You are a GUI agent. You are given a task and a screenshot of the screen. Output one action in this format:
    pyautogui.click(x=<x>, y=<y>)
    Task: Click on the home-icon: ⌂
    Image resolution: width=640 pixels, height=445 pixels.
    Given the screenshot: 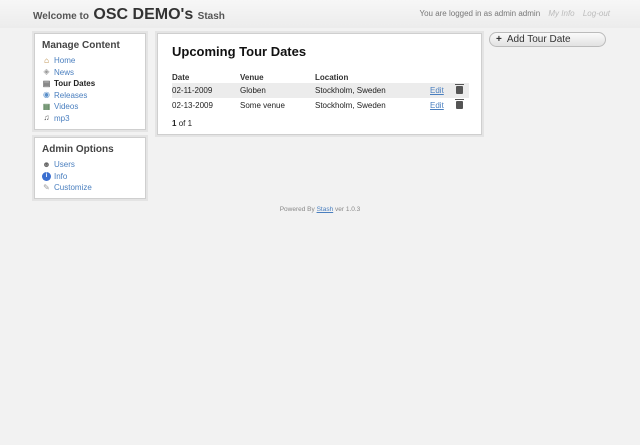 What is the action you would take?
    pyautogui.click(x=46, y=60)
    